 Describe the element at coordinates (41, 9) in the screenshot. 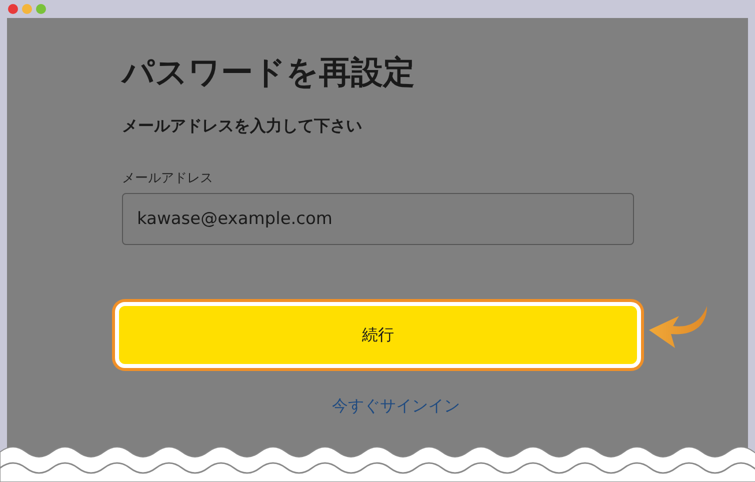

I see `zoom-button` at that location.